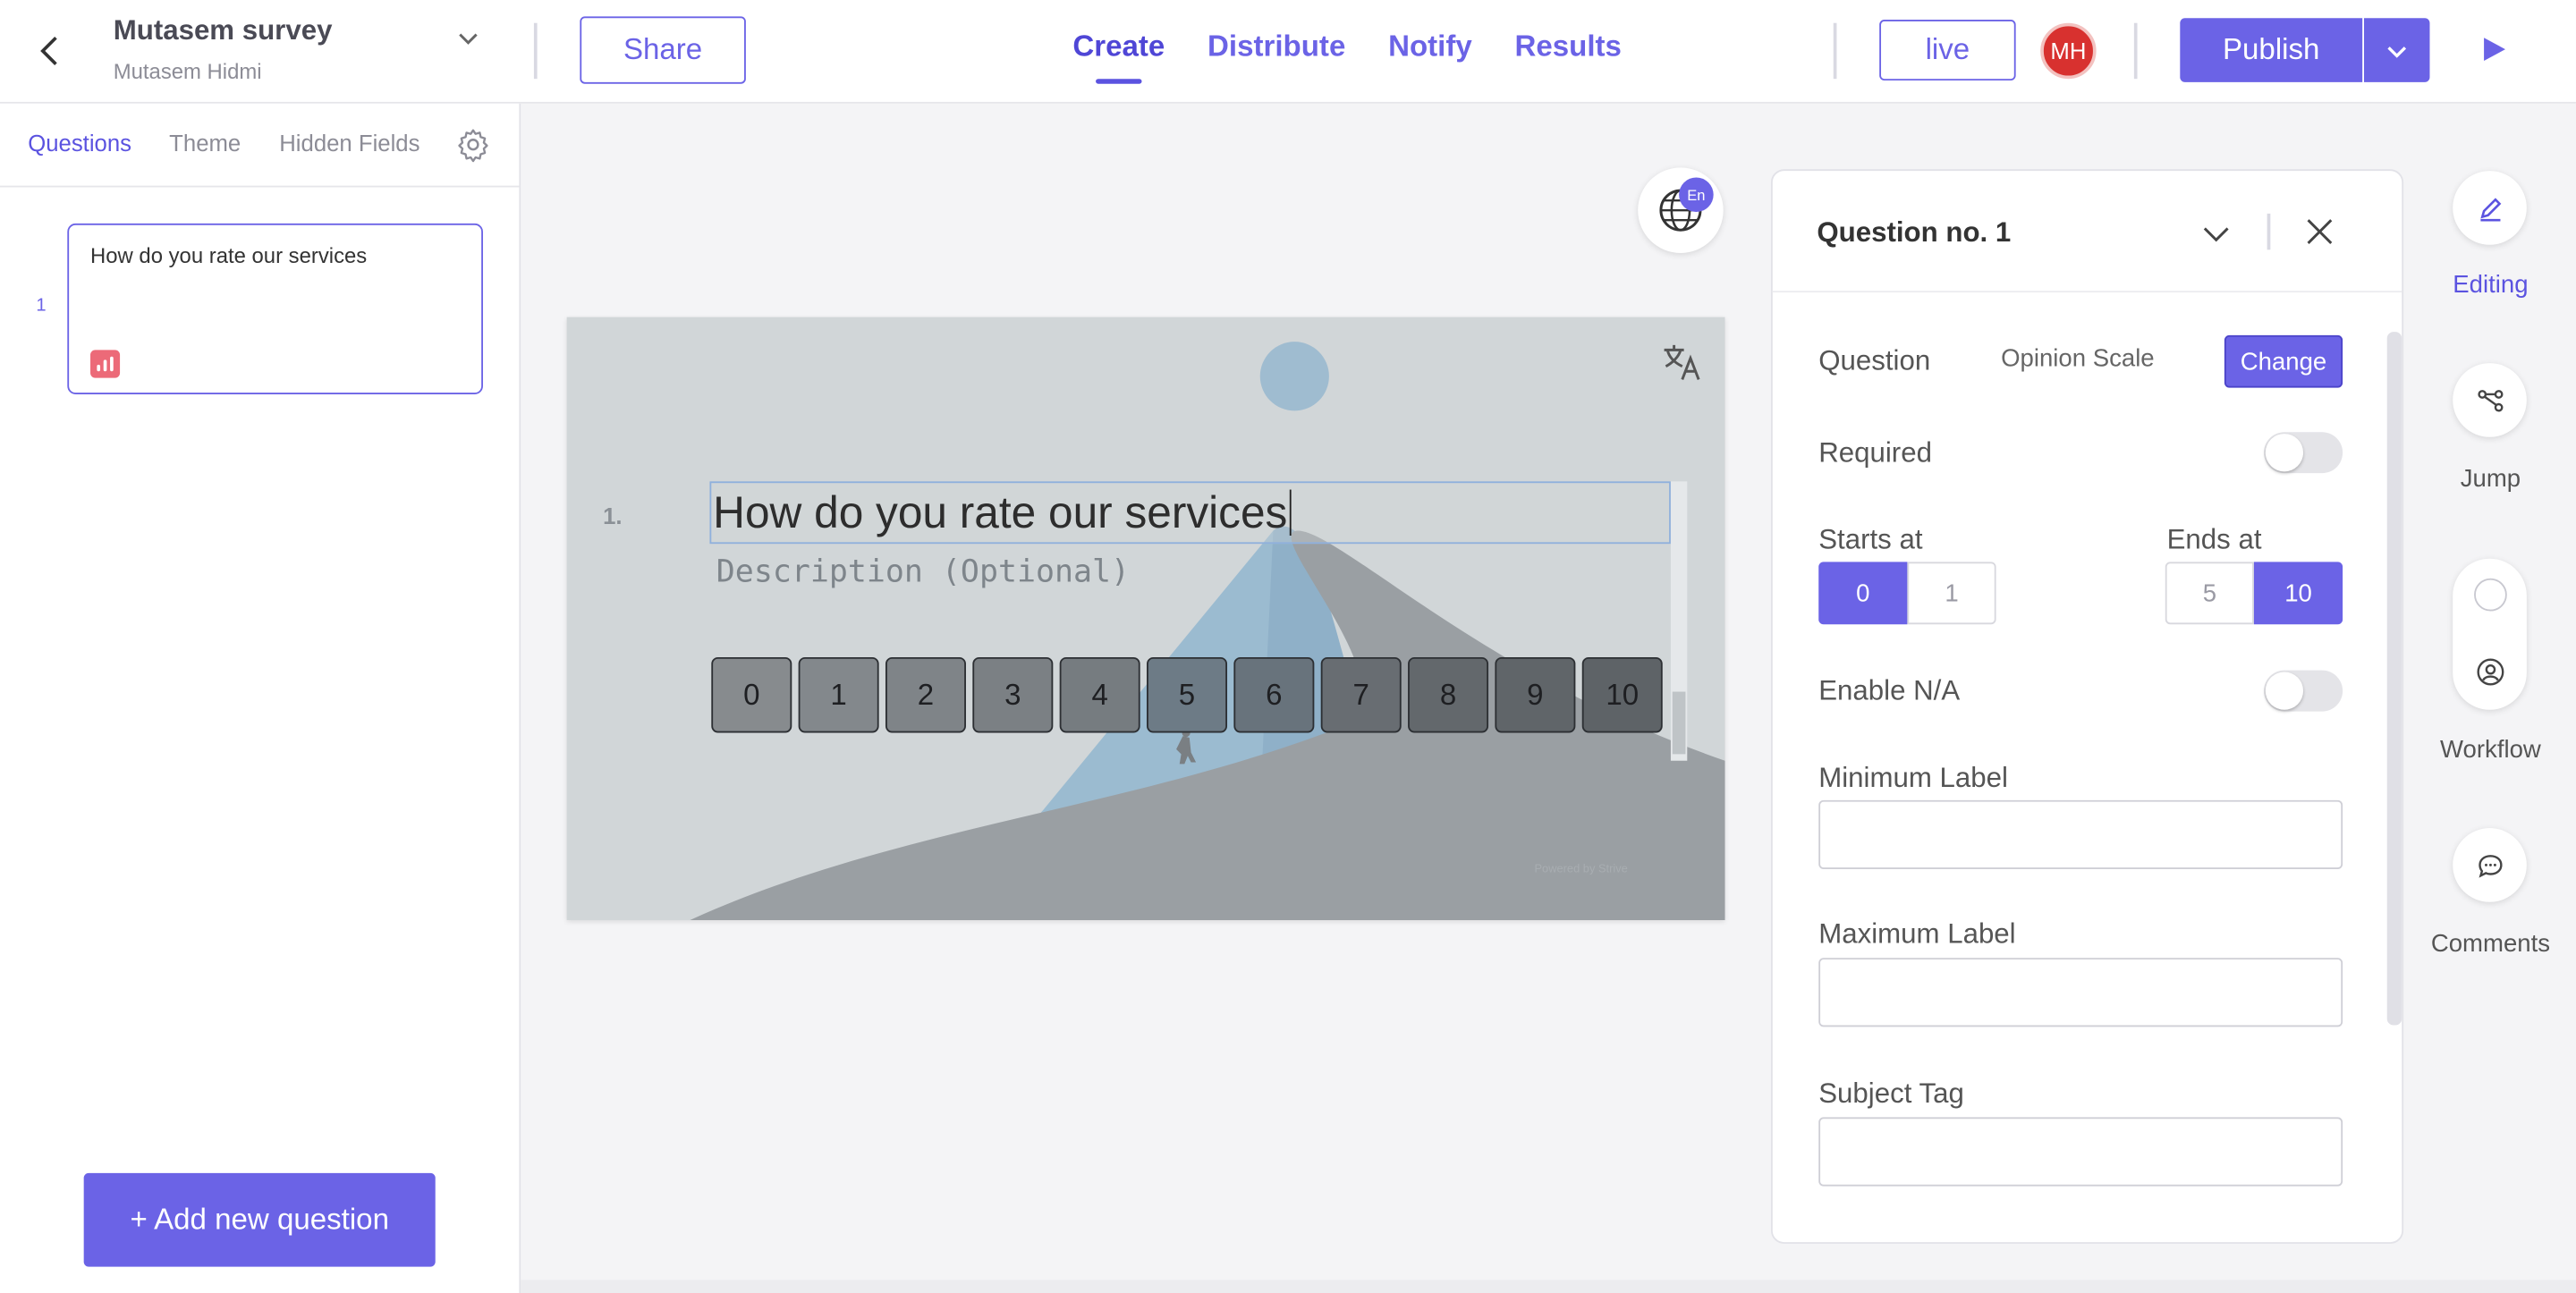 This screenshot has width=2576, height=1293. What do you see at coordinates (205, 143) in the screenshot?
I see `tab-theme: Theme` at bounding box center [205, 143].